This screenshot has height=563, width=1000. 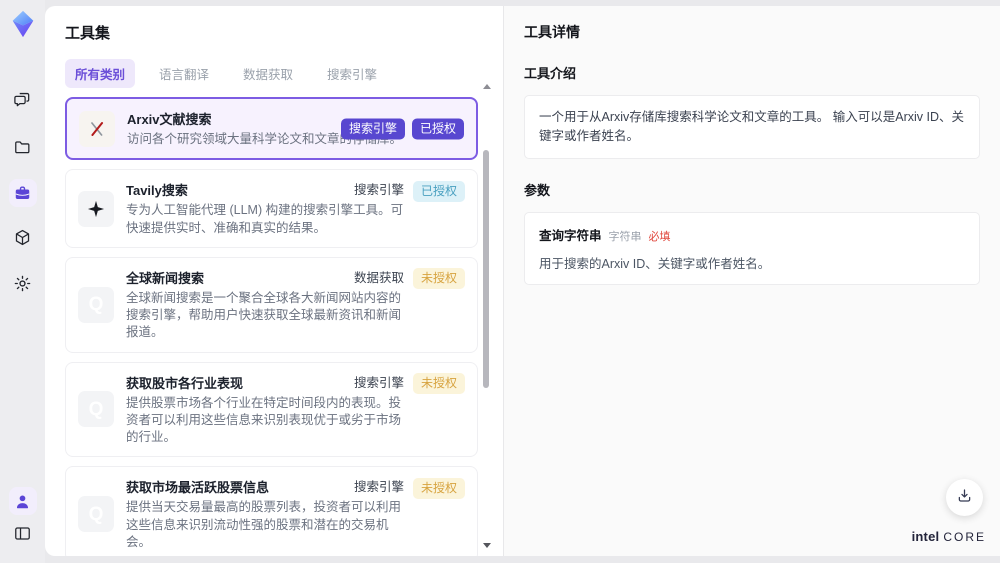 What do you see at coordinates (625, 236) in the screenshot?
I see `param-type: 字符串` at bounding box center [625, 236].